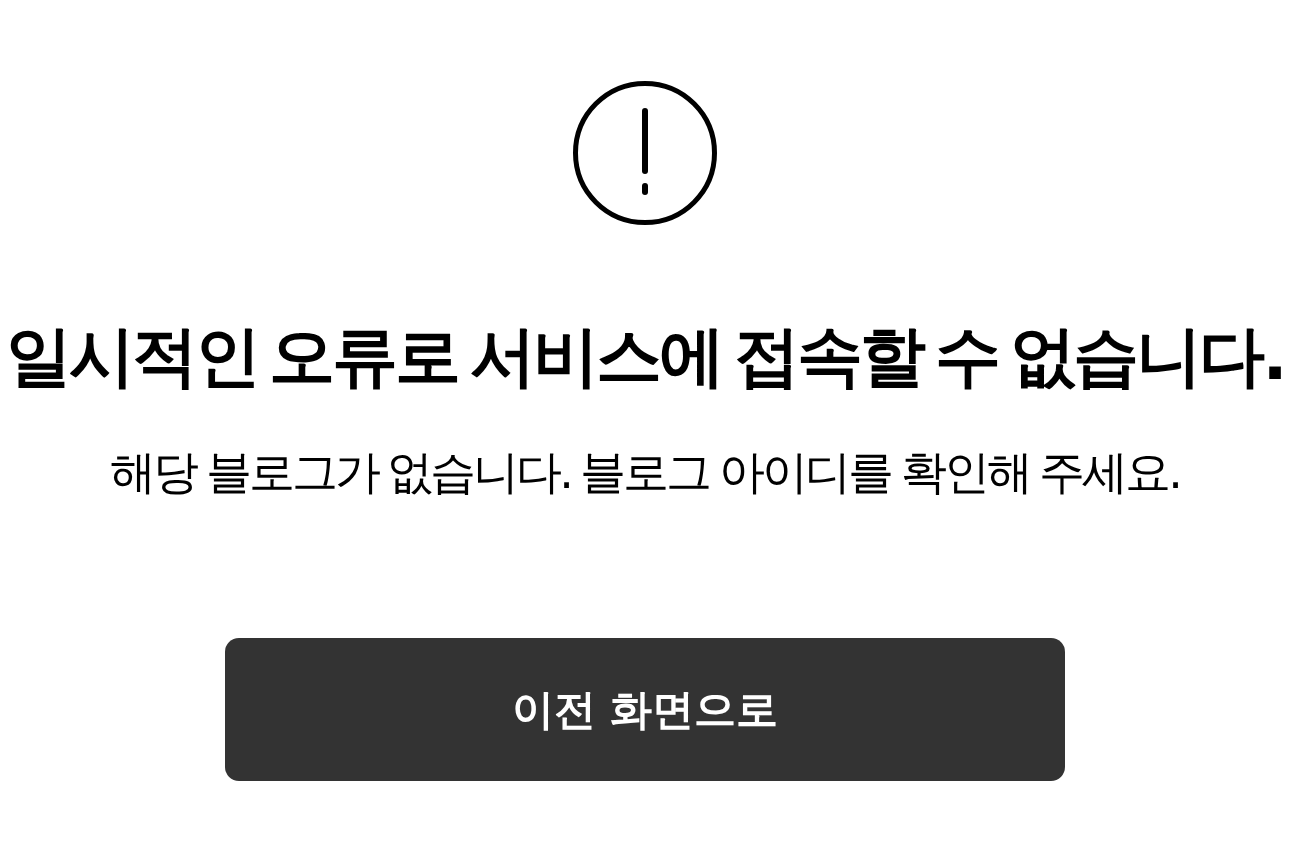 This screenshot has width=1290, height=865. I want to click on error-title: 일시적인 오류로 서비스에 접속할 수 없습니다., so click(645, 357).